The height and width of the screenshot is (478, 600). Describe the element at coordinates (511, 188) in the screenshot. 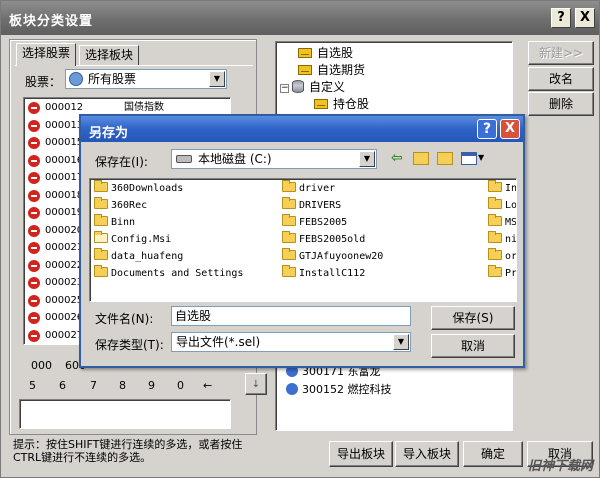

I see `file-name: Int` at that location.